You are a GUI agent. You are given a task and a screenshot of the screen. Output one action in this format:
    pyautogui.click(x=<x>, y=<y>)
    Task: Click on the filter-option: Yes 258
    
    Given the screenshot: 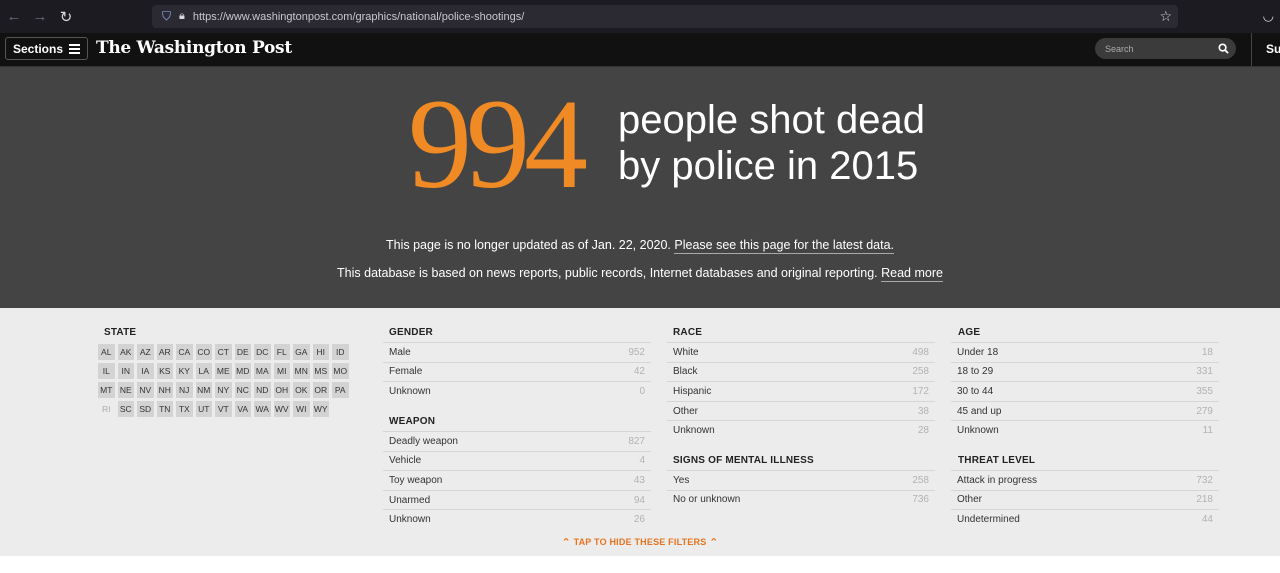 What is the action you would take?
    pyautogui.click(x=801, y=480)
    